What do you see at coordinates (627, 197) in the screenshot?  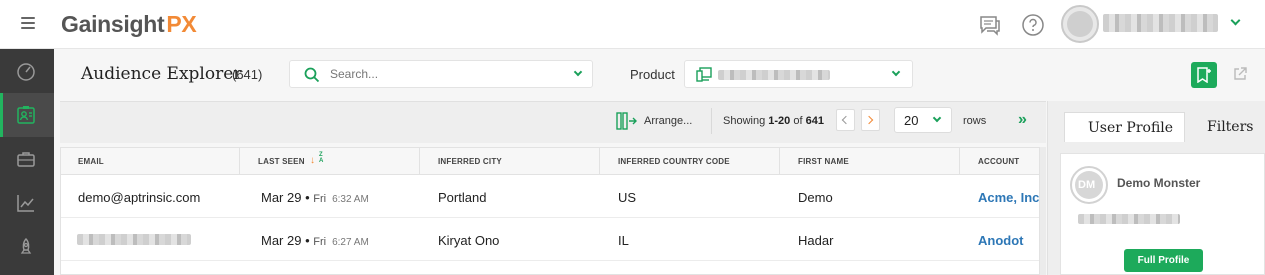 I see `cell-country: US` at bounding box center [627, 197].